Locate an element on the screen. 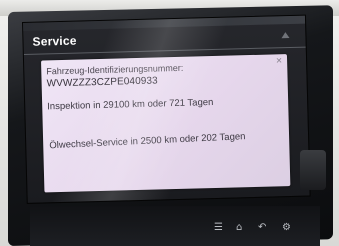 Image resolution: width=339 pixels, height=246 pixels. page-title: Service is located at coordinates (54, 41).